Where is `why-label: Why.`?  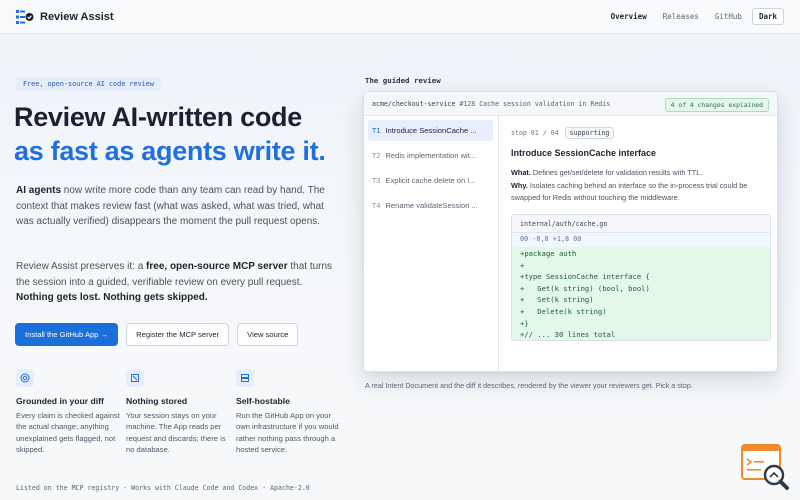
why-label: Why. is located at coordinates (519, 185).